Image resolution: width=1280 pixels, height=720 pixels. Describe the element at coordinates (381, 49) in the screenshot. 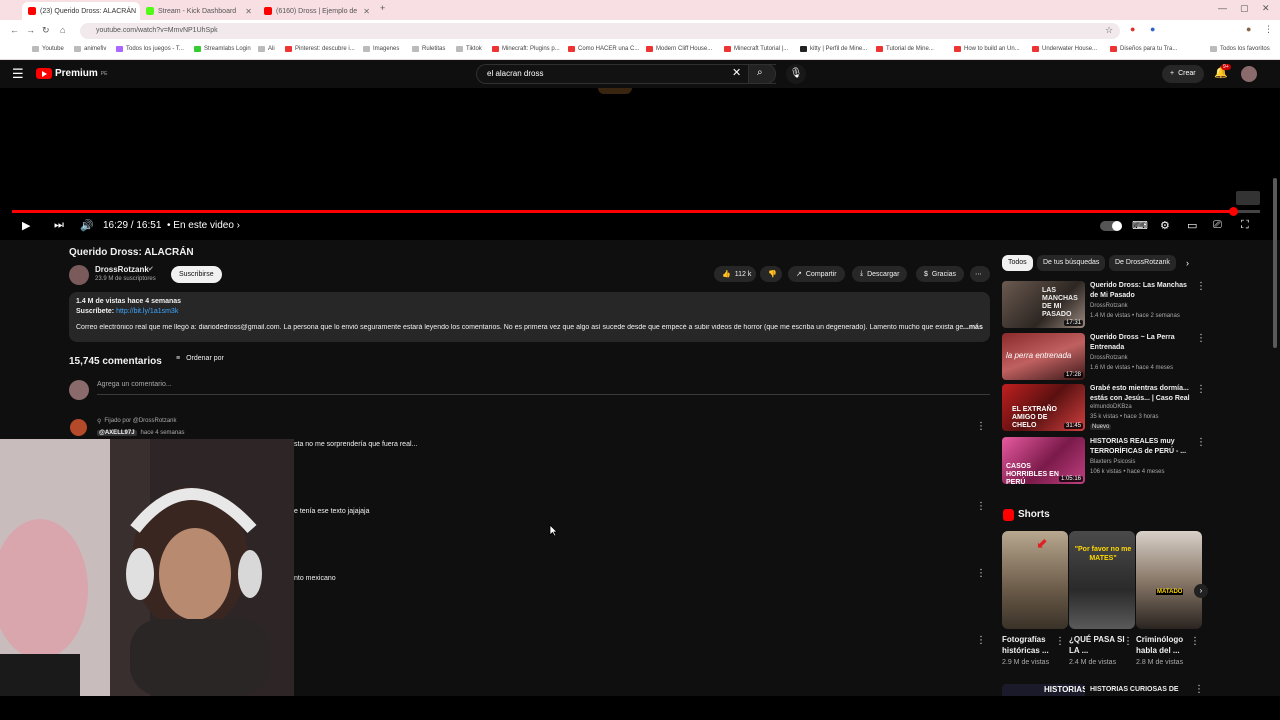

I see `bookmark-item: Imagenes` at that location.